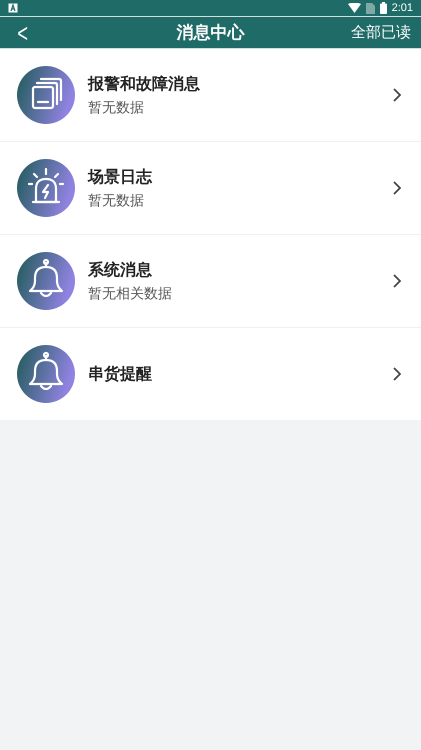 This screenshot has width=421, height=750. I want to click on item-title: 串货提醒, so click(120, 374).